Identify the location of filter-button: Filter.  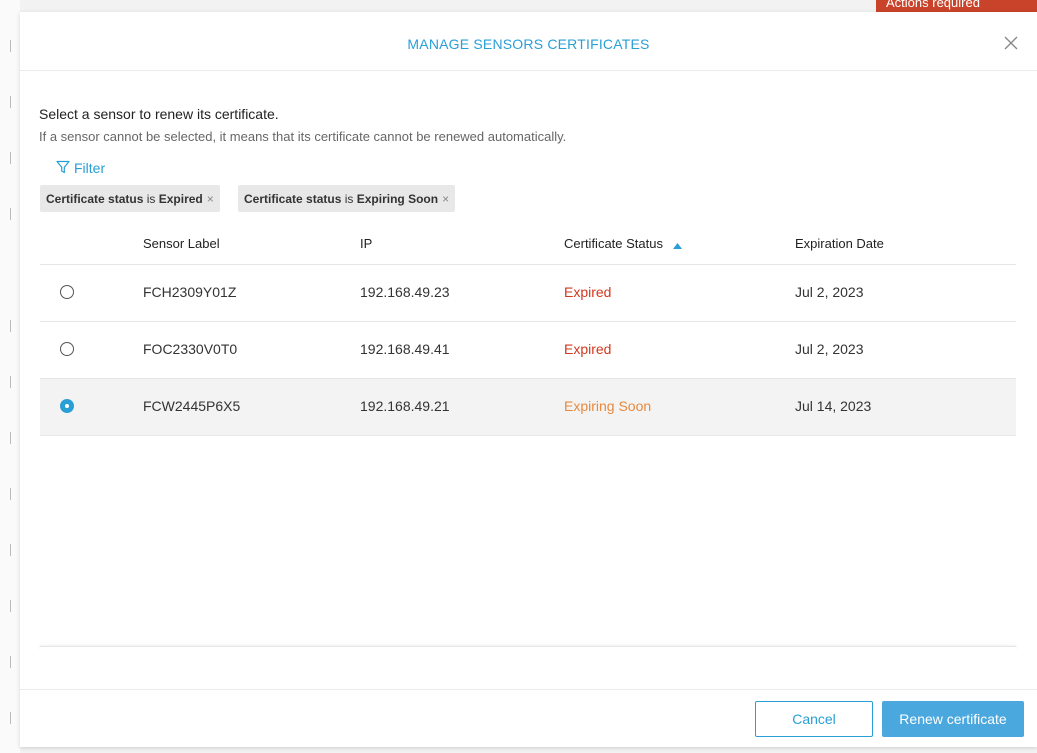
(80, 168).